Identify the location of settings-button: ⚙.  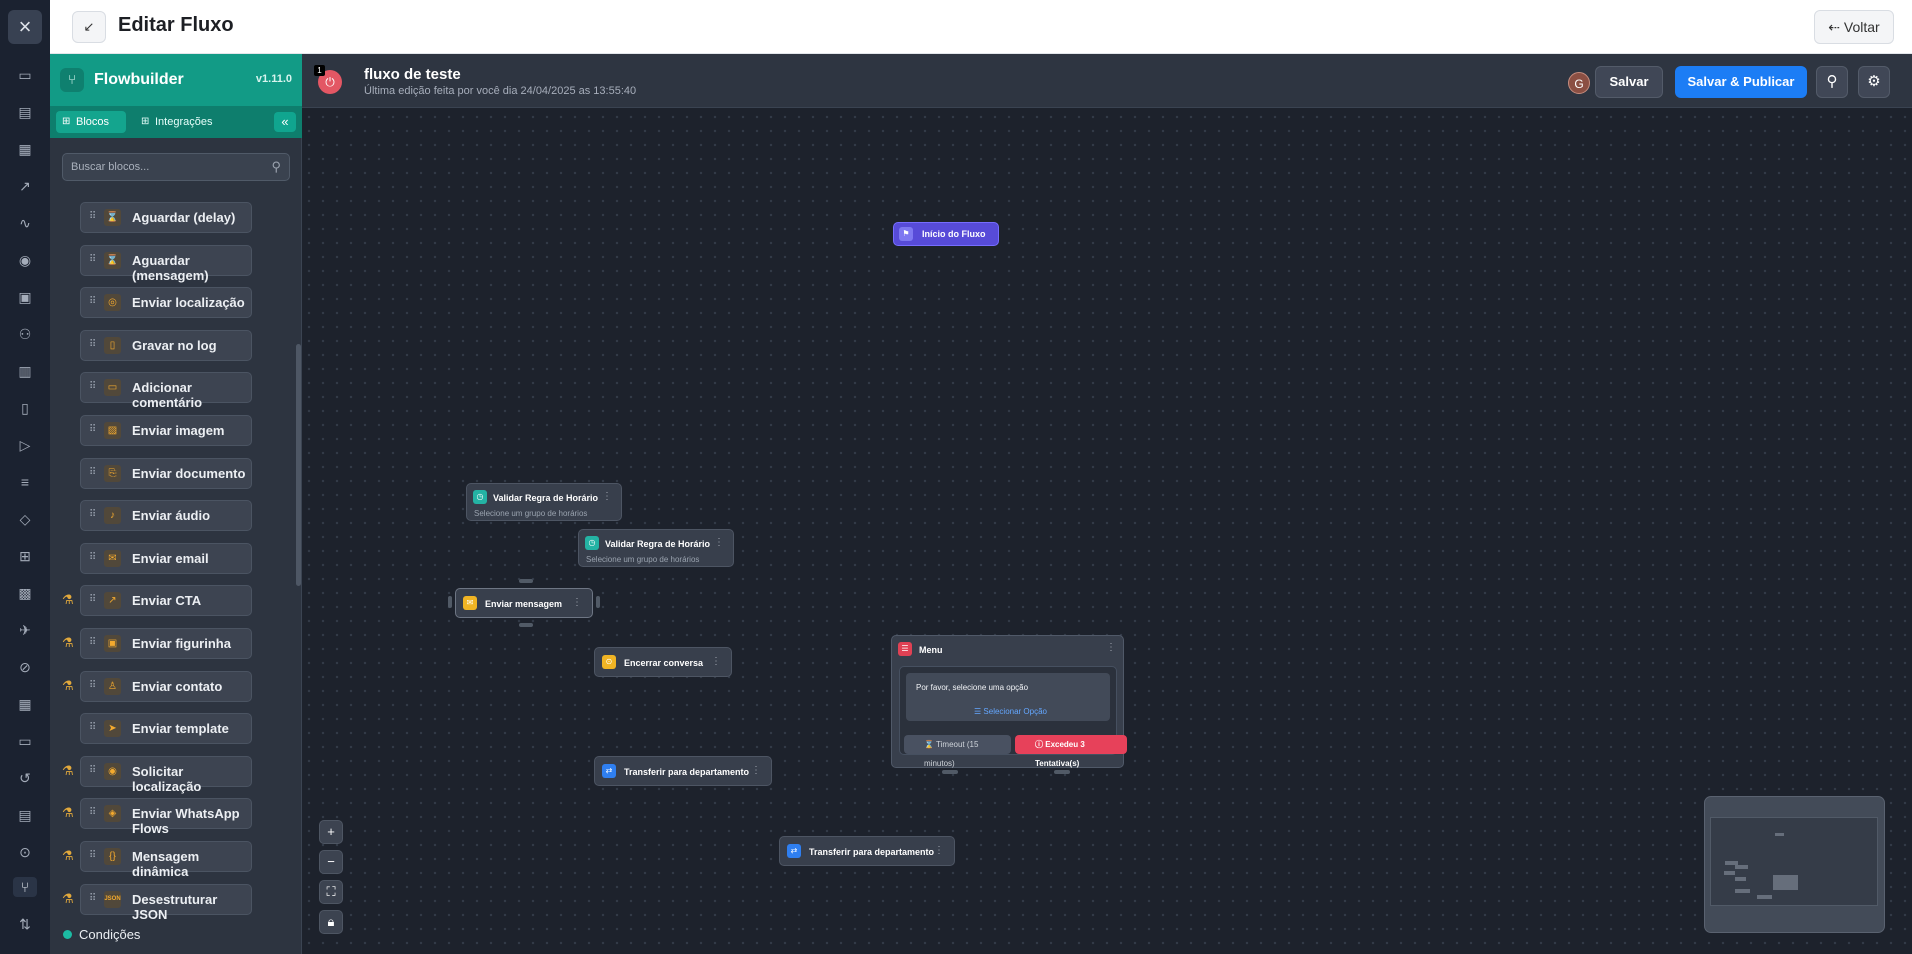
(1874, 82).